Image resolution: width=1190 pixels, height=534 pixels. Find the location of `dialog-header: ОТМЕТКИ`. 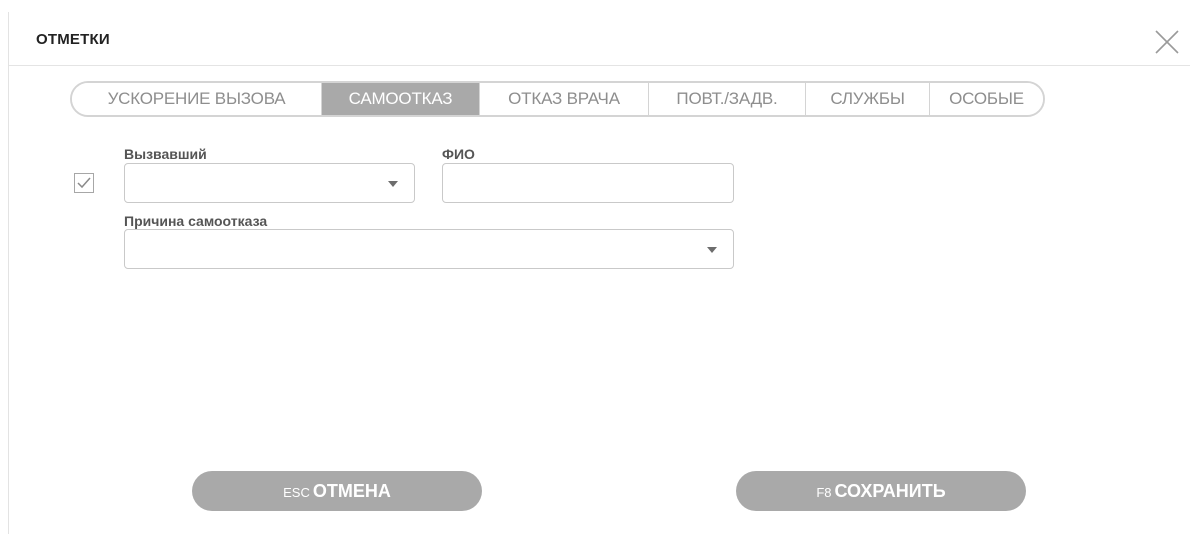

dialog-header: ОТМЕТКИ is located at coordinates (599, 39).